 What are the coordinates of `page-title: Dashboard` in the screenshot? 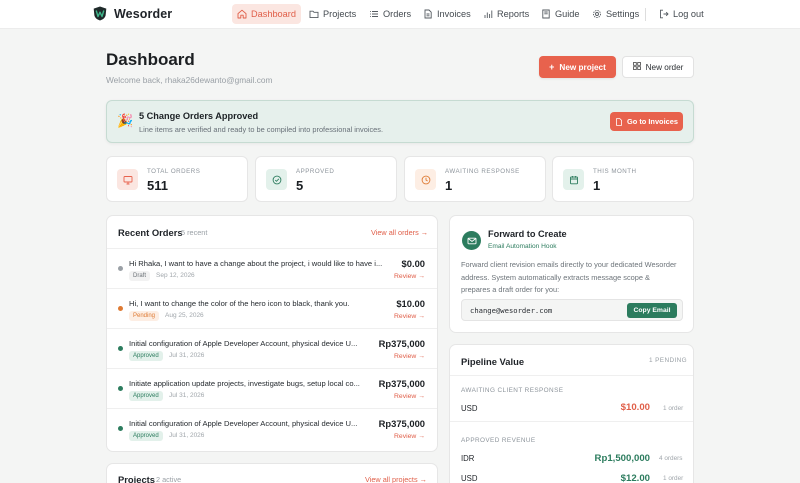 It's located at (150, 59).